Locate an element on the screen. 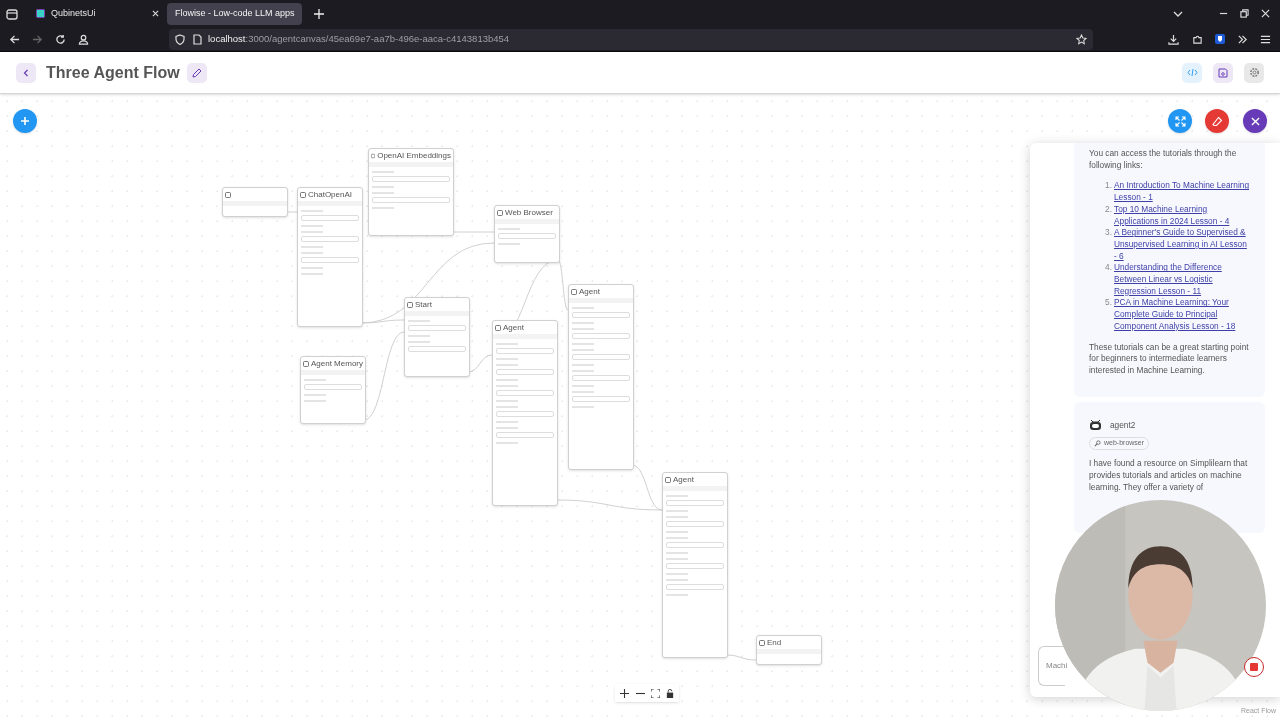  site-icon is located at coordinates (40, 13).